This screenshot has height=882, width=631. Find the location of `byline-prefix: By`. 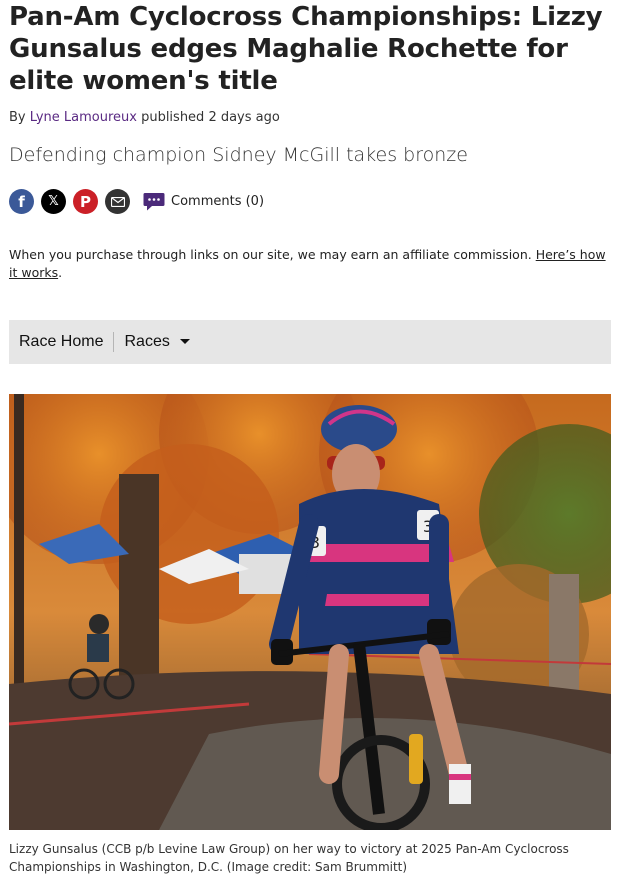

byline-prefix: By is located at coordinates (17, 117).